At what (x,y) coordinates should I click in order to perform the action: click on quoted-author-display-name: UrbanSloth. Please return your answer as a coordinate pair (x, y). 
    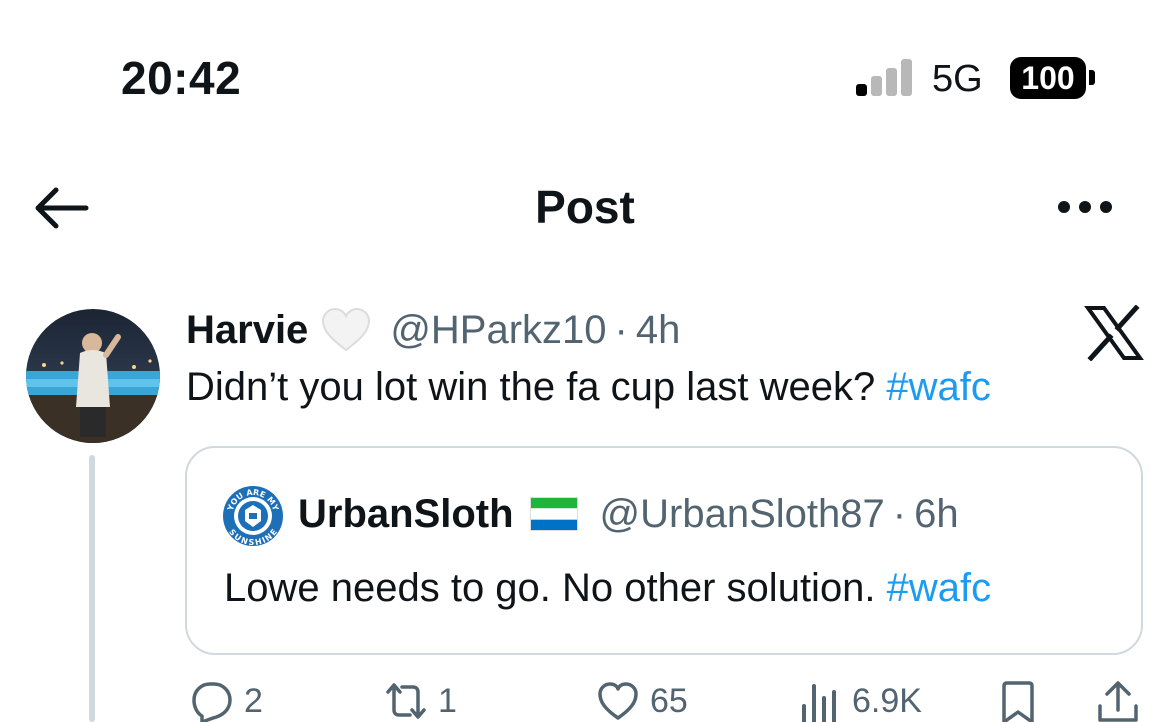
    Looking at the image, I should click on (406, 514).